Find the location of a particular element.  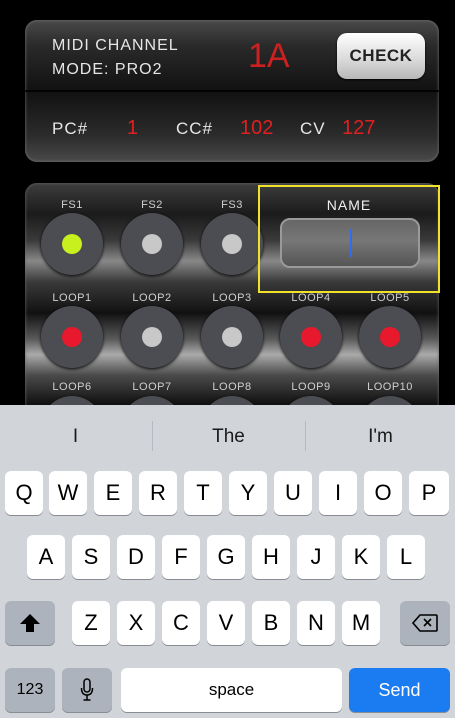

loop4-switch is located at coordinates (311, 337).